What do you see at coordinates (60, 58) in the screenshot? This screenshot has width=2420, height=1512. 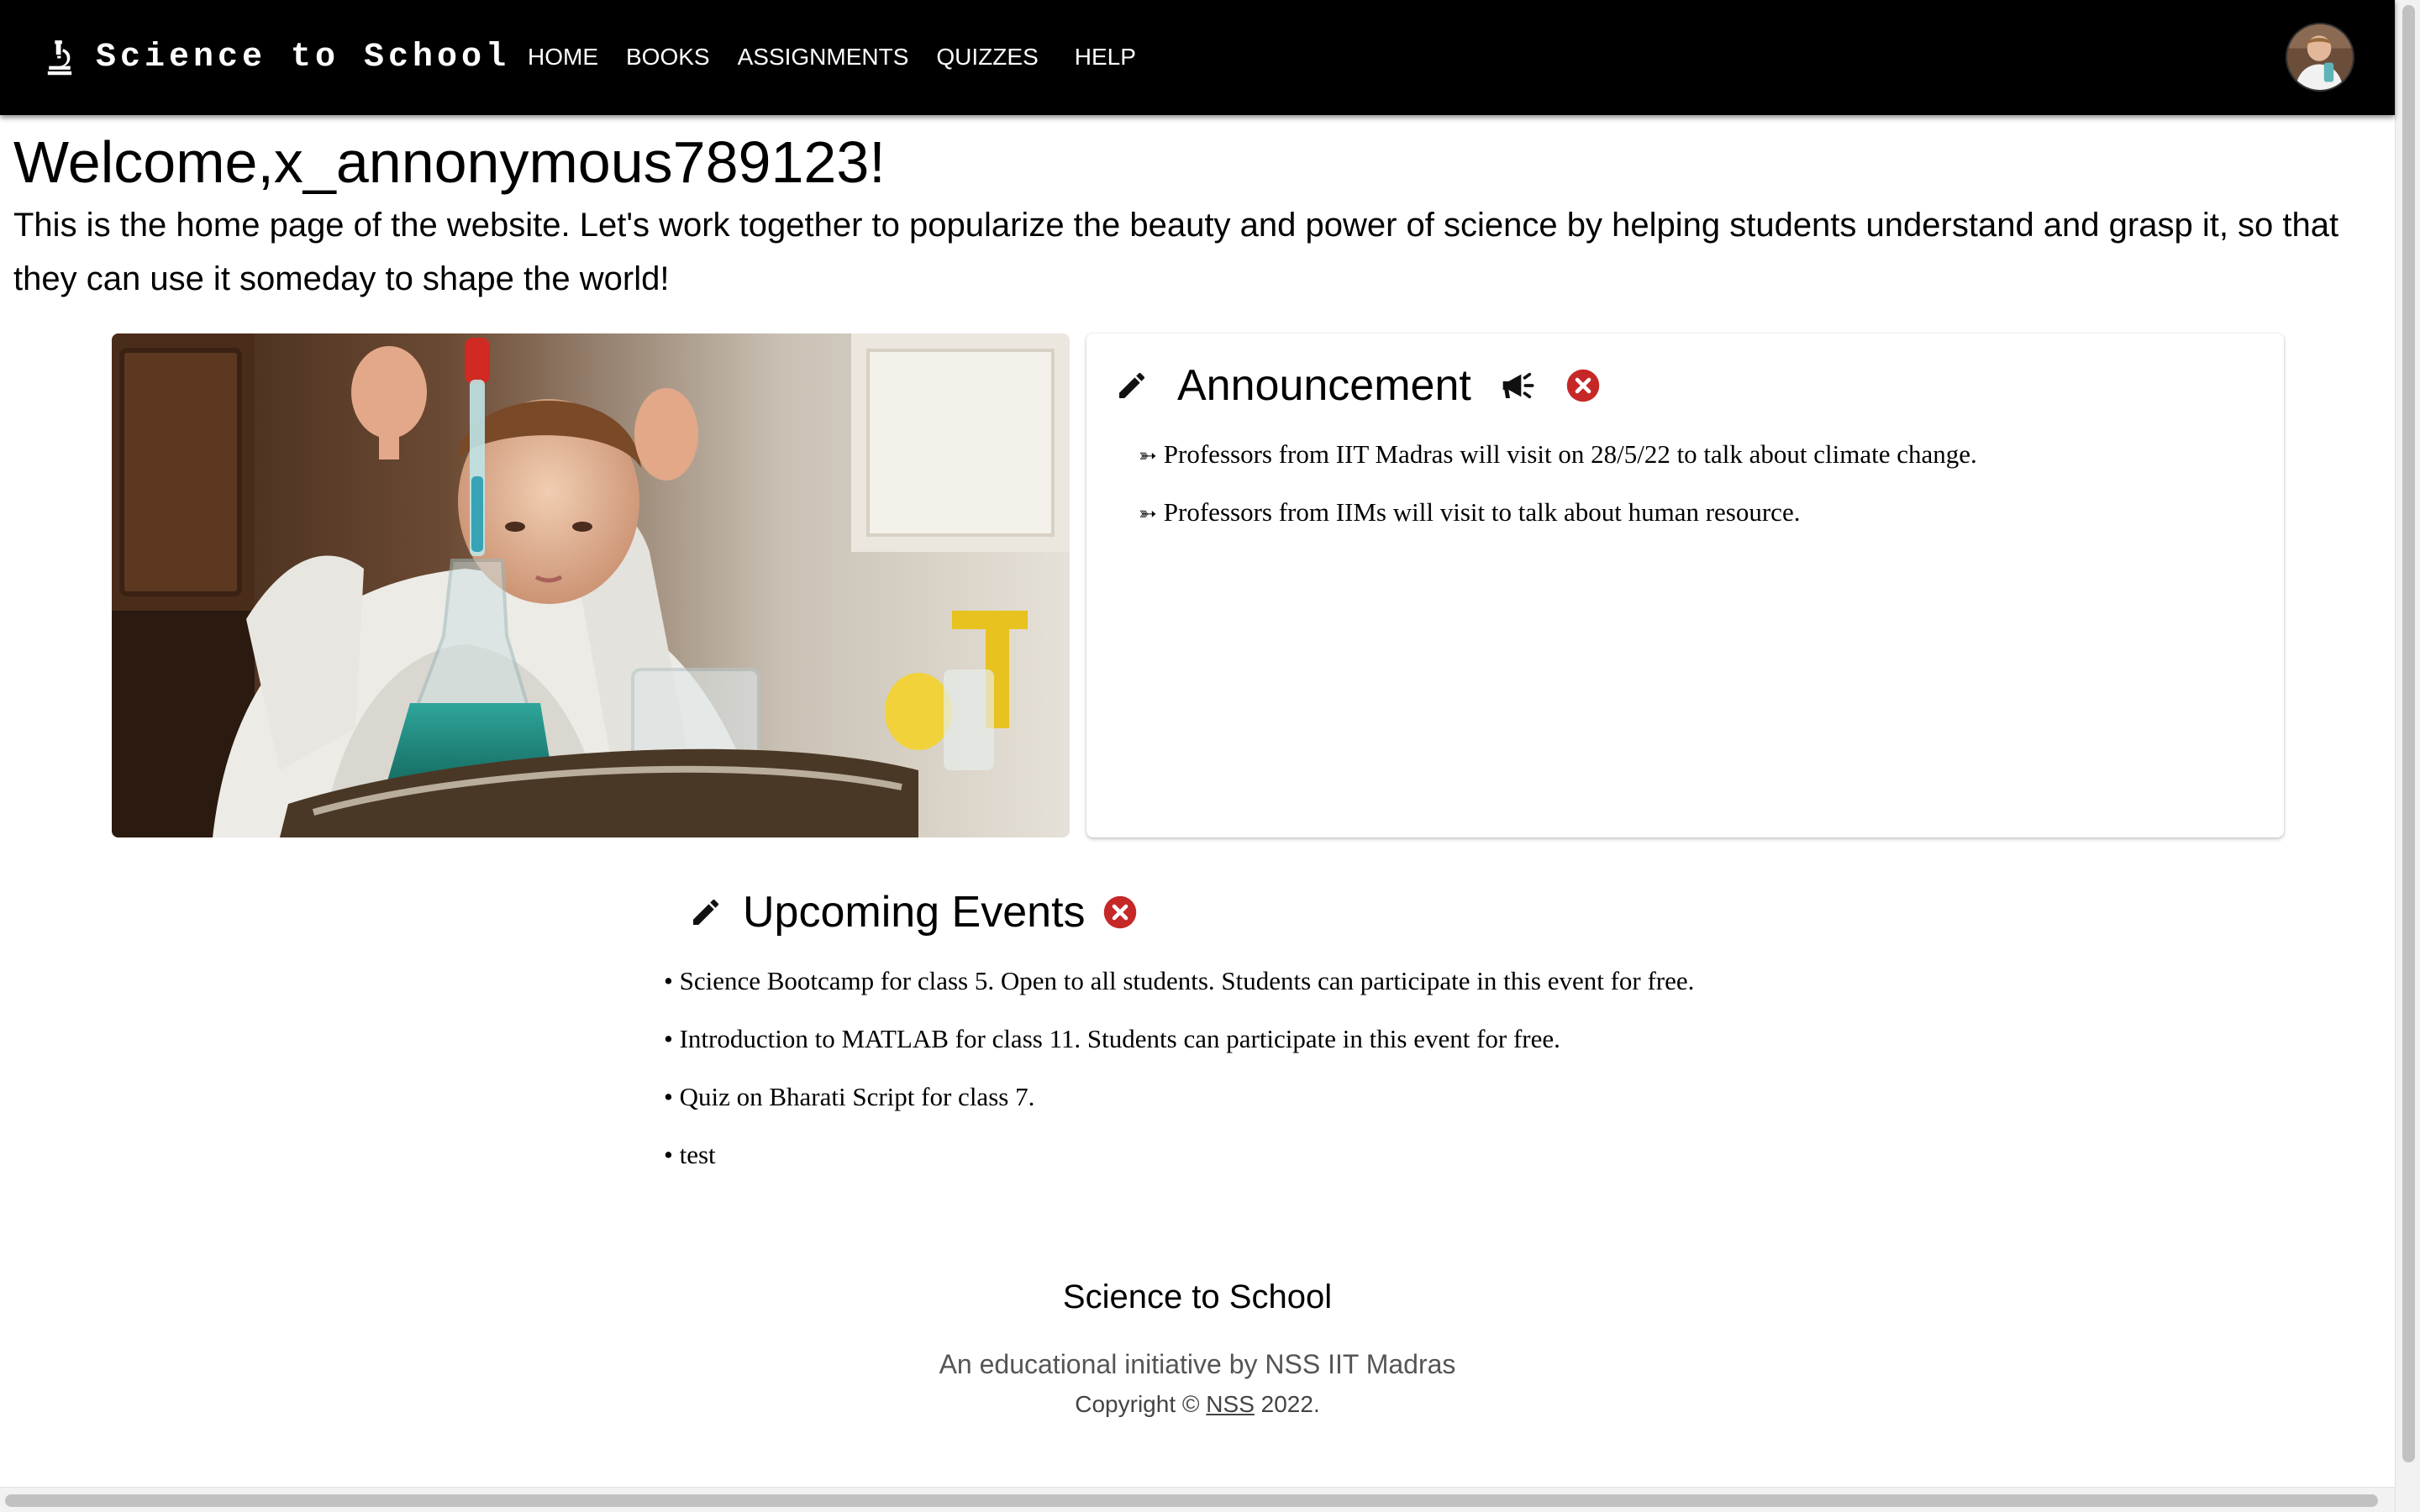 I see `microscope-icon` at bounding box center [60, 58].